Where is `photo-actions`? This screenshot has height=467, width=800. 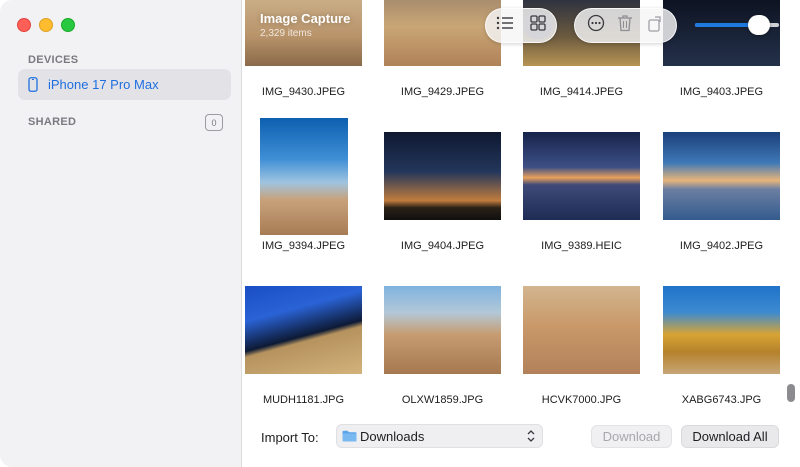
photo-actions is located at coordinates (625, 25).